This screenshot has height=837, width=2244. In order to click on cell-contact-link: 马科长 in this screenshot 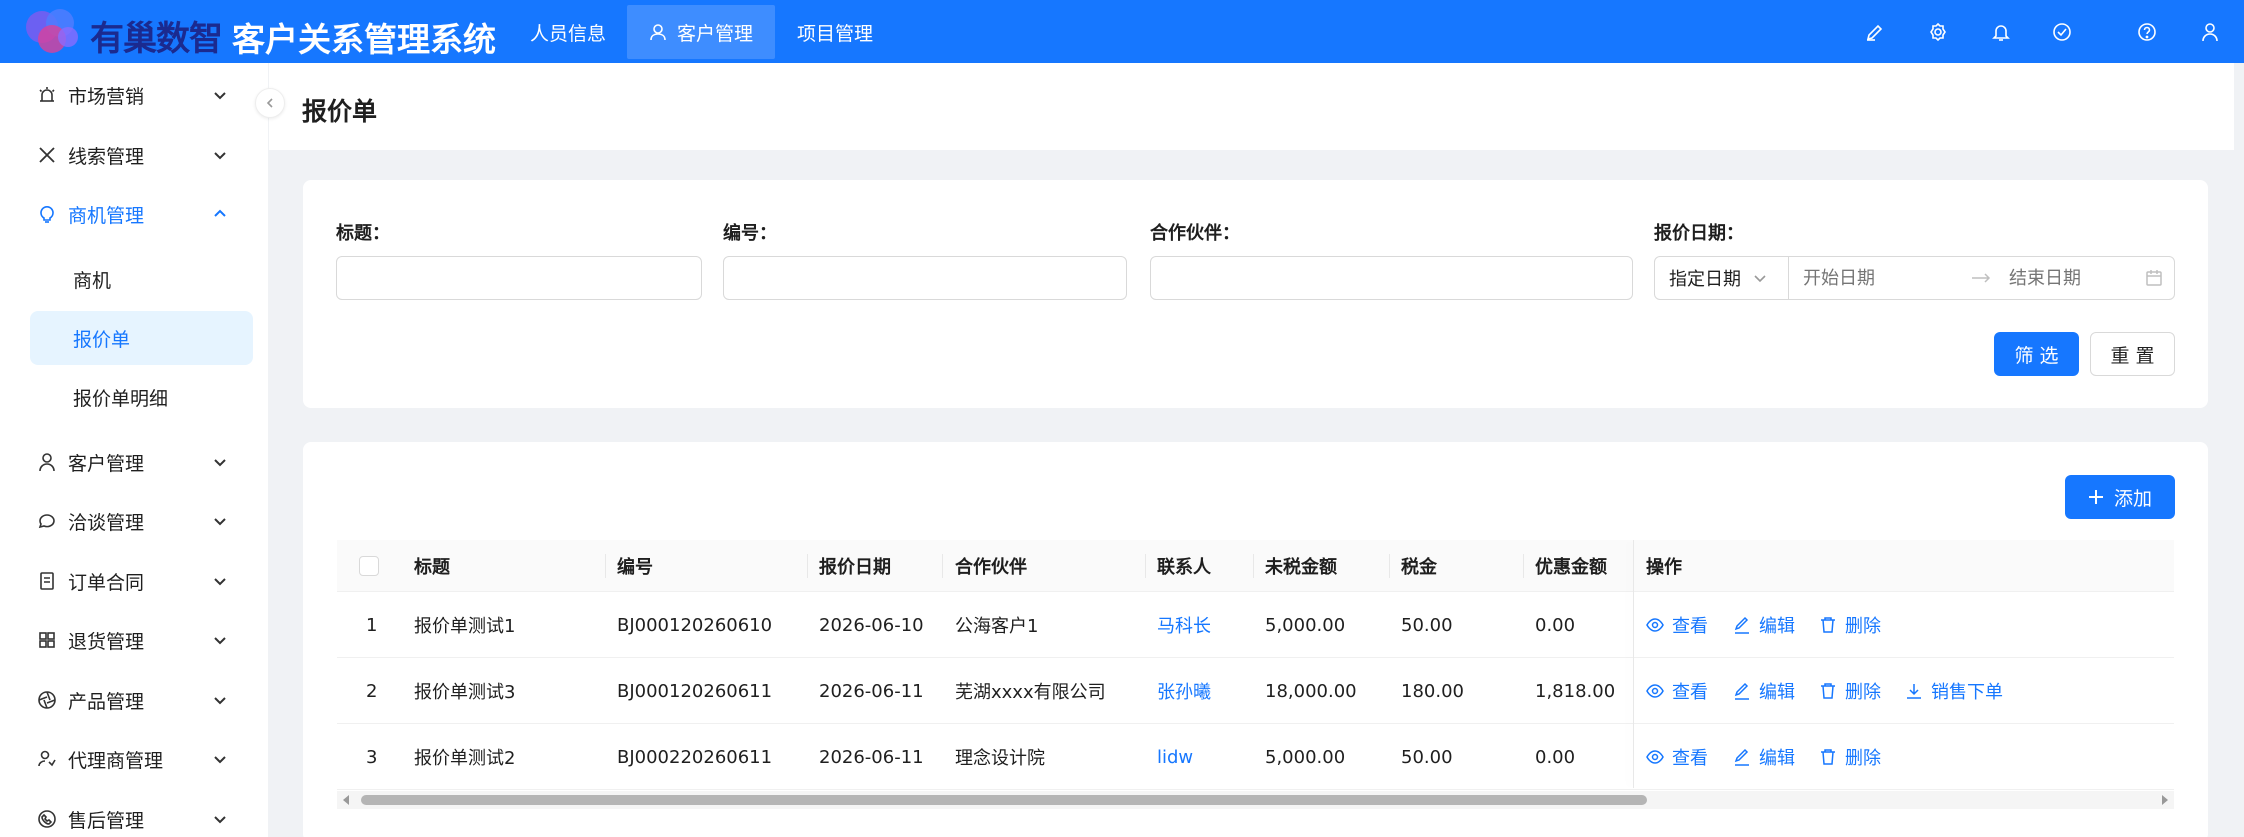, I will do `click(1184, 625)`.